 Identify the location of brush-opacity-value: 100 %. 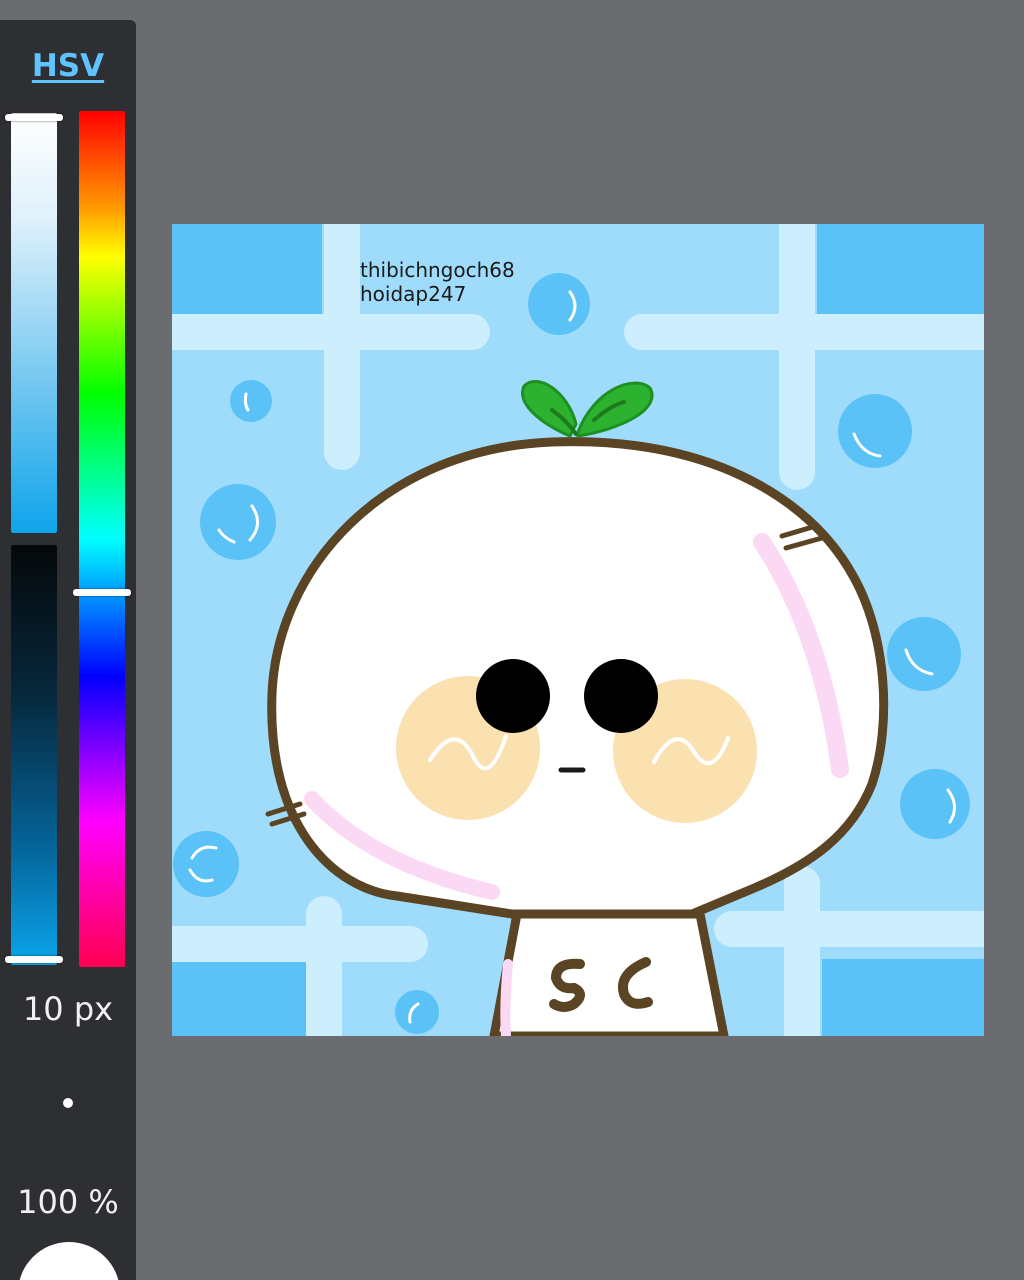
(68, 1202).